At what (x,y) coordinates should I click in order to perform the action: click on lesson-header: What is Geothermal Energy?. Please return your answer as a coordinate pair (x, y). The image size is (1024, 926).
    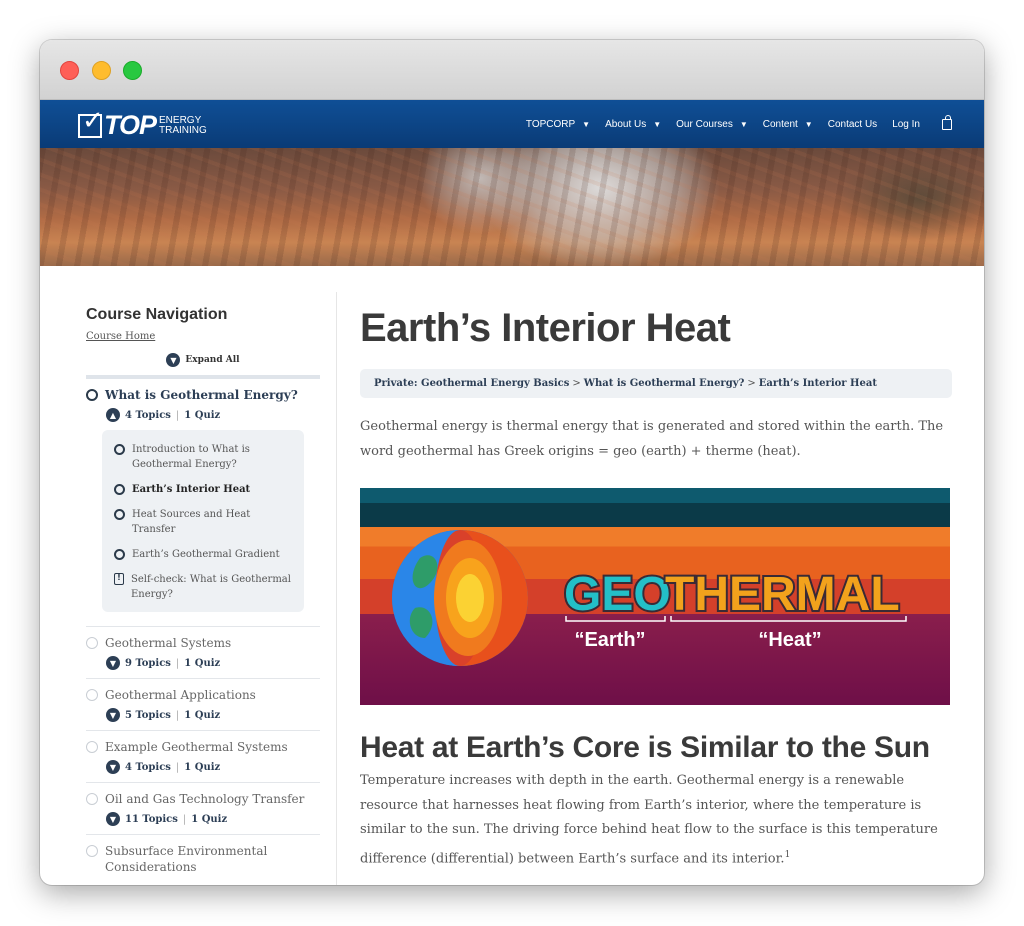
    Looking at the image, I should click on (203, 395).